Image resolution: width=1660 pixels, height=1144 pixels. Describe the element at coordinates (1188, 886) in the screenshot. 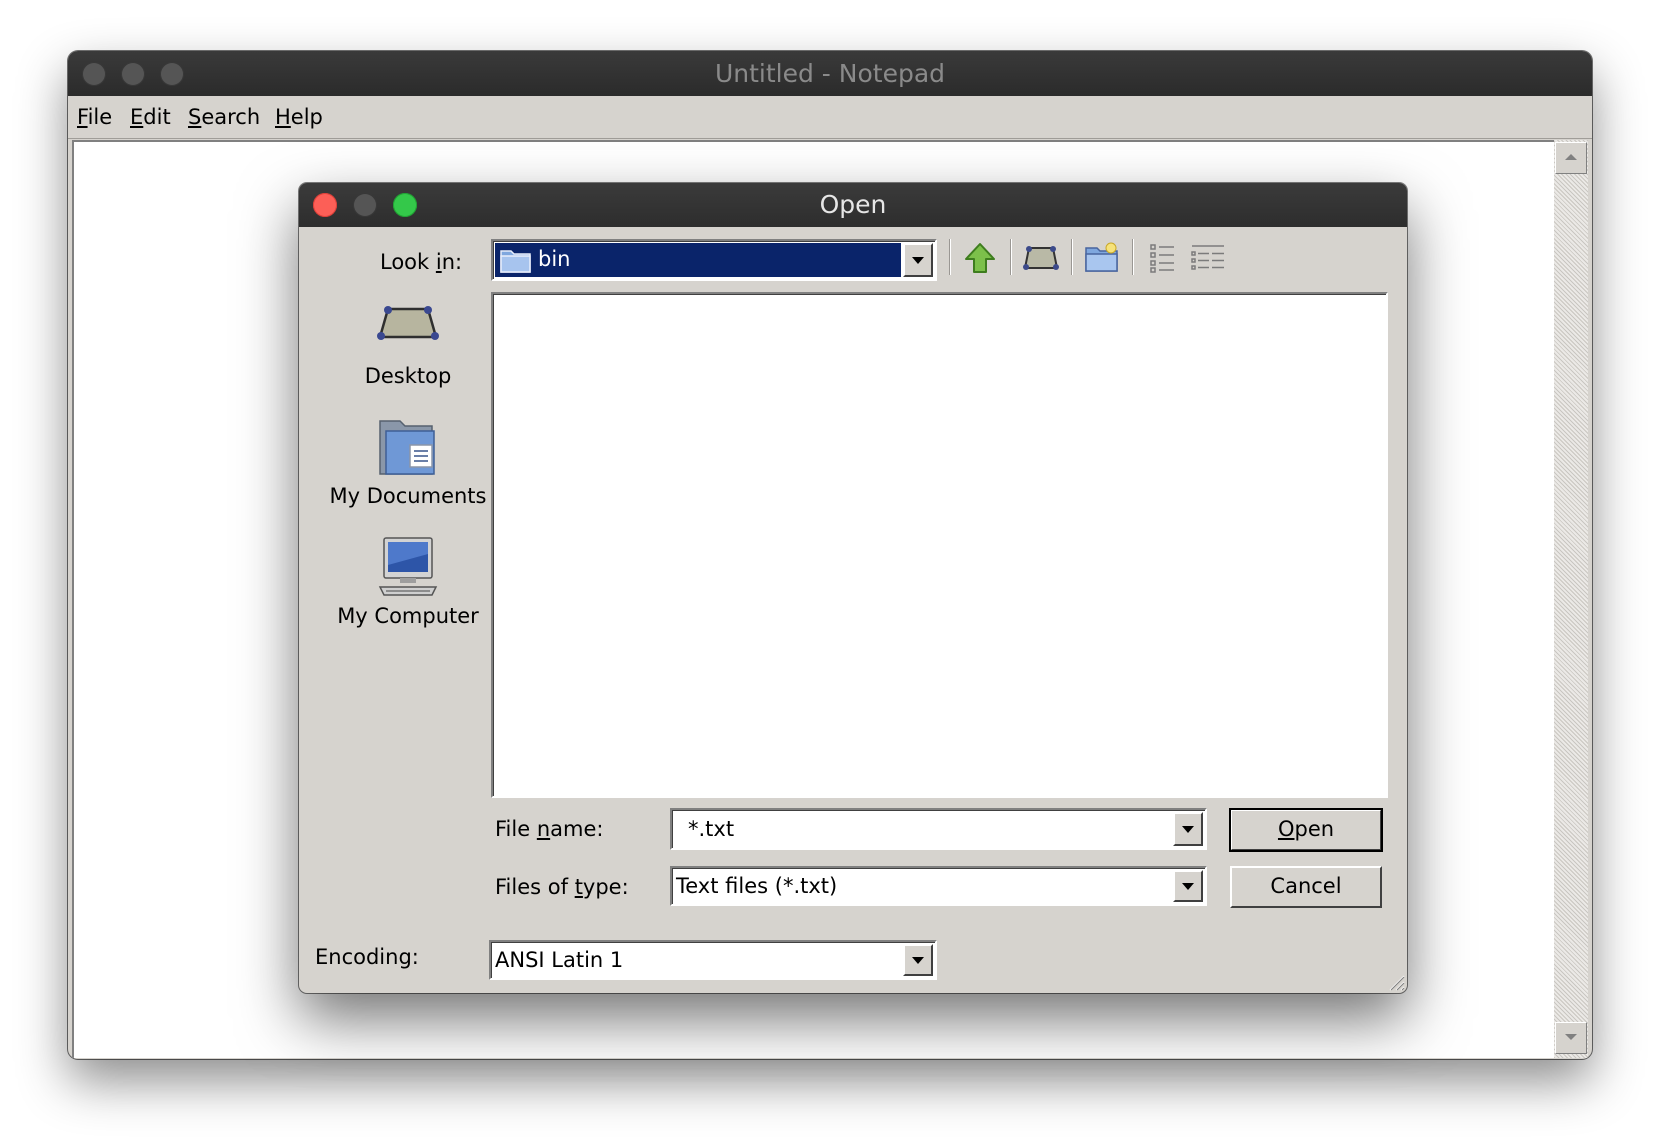

I see `files-of-type-dropdown-button` at that location.